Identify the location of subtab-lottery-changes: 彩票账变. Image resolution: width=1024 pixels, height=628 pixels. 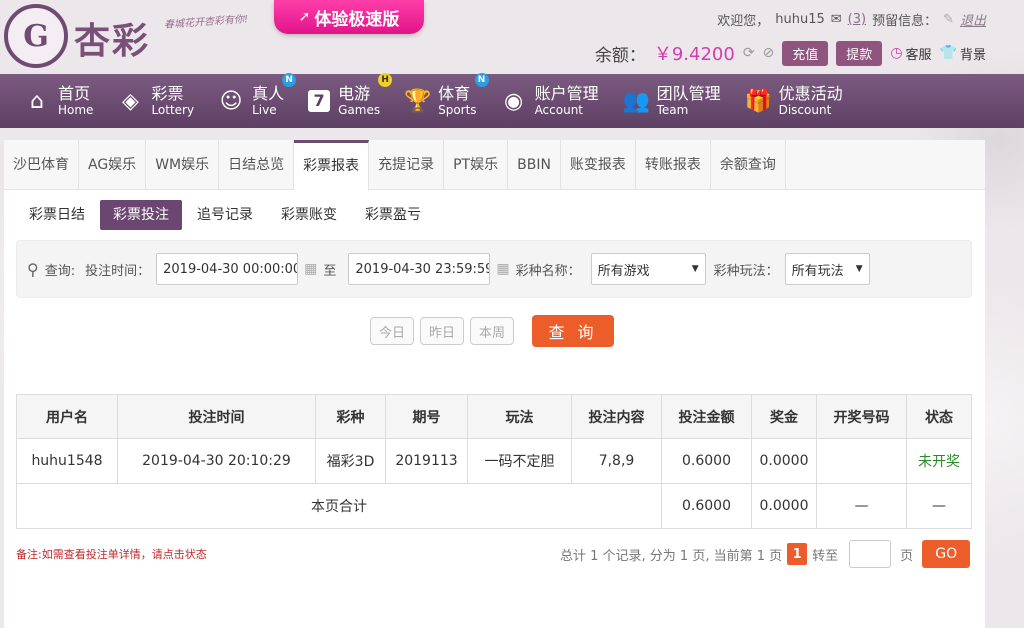
(309, 215).